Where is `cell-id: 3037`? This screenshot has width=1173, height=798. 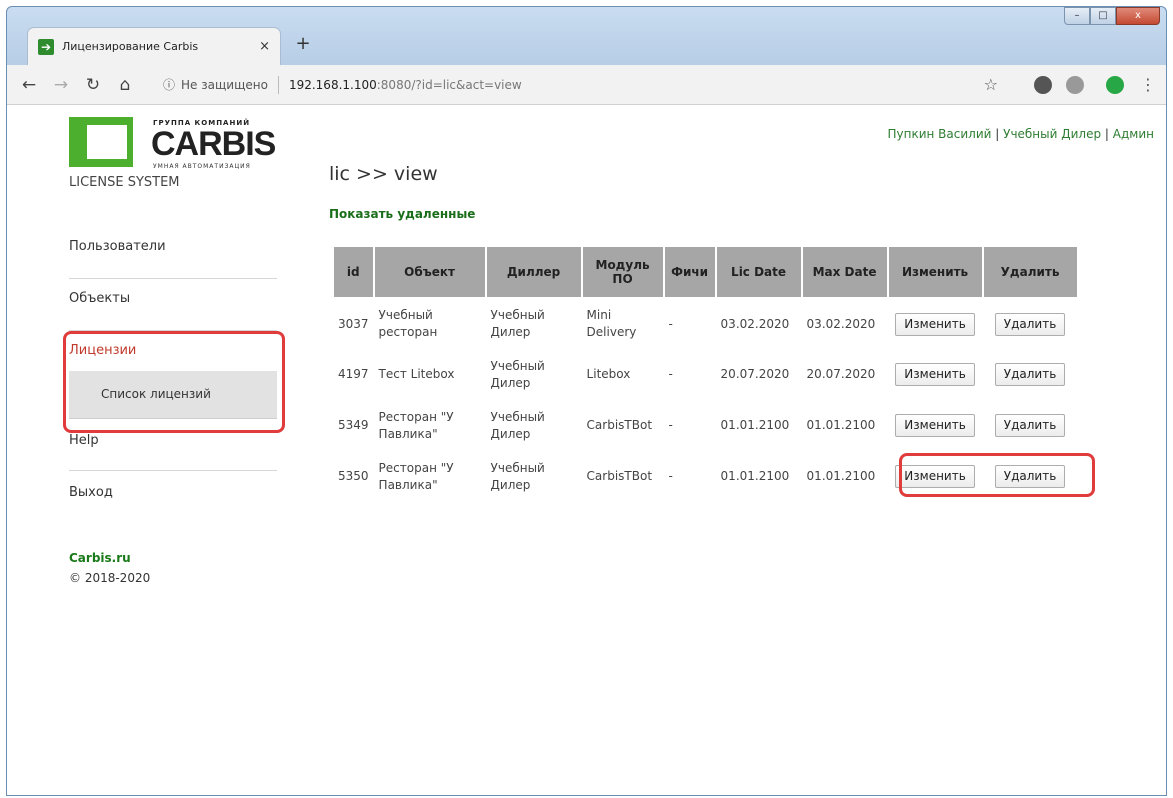
cell-id: 3037 is located at coordinates (353, 323).